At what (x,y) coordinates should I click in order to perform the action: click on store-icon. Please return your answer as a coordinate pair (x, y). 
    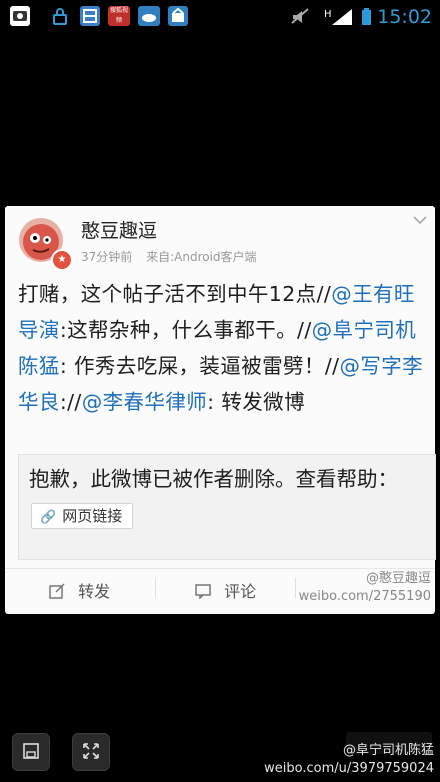
    Looking at the image, I should click on (178, 16).